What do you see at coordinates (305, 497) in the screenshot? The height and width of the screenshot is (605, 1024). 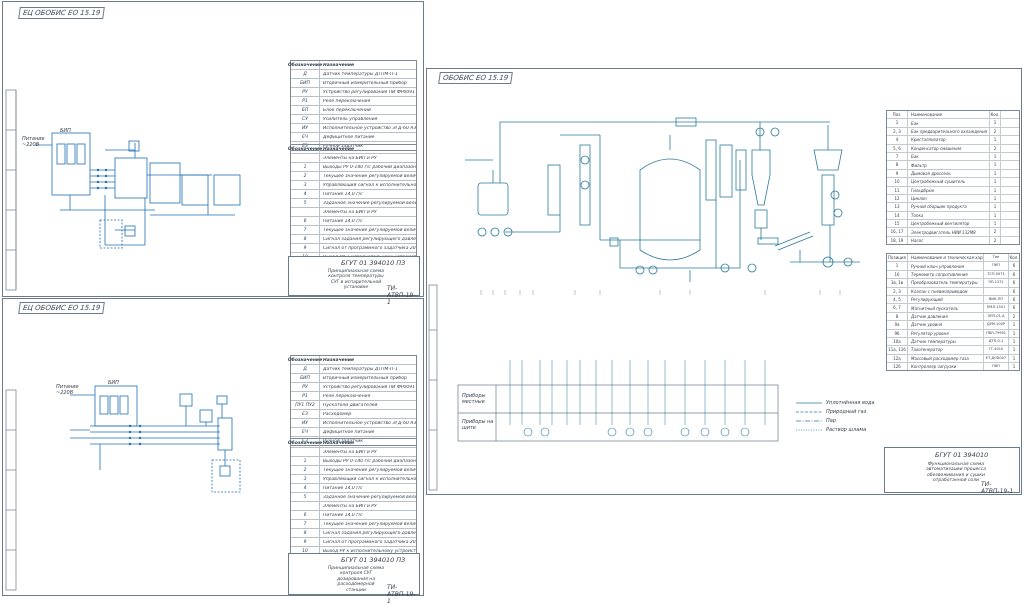 I see `legend-code: 5` at bounding box center [305, 497].